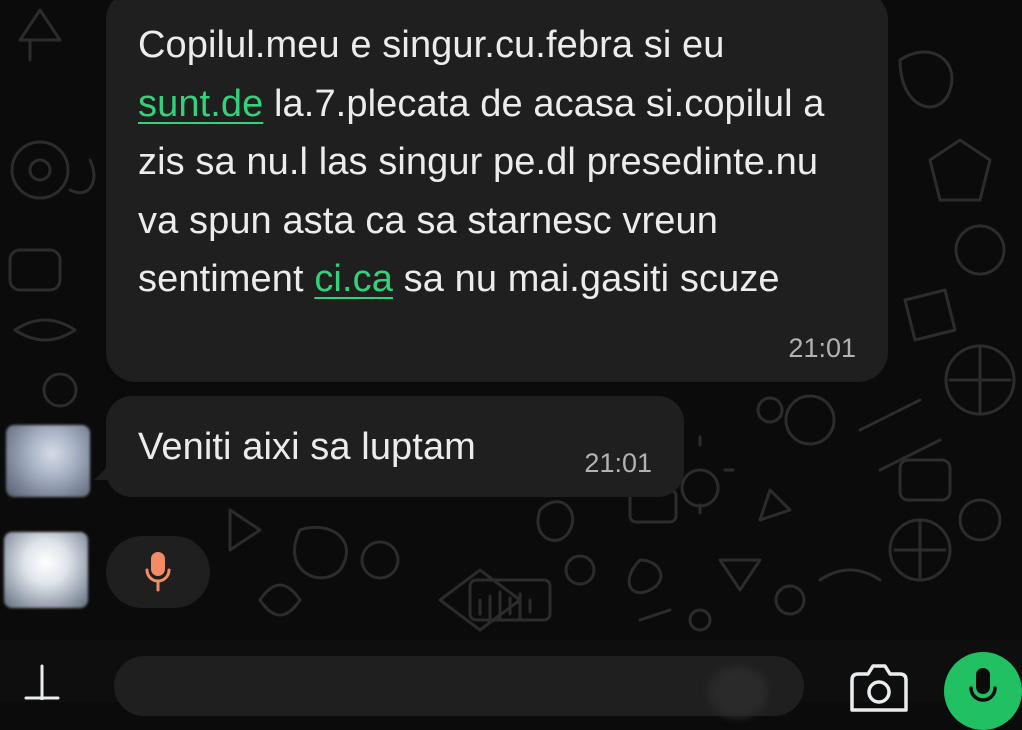 This screenshot has width=1022, height=730. Describe the element at coordinates (459, 687) in the screenshot. I see `message-input` at that location.